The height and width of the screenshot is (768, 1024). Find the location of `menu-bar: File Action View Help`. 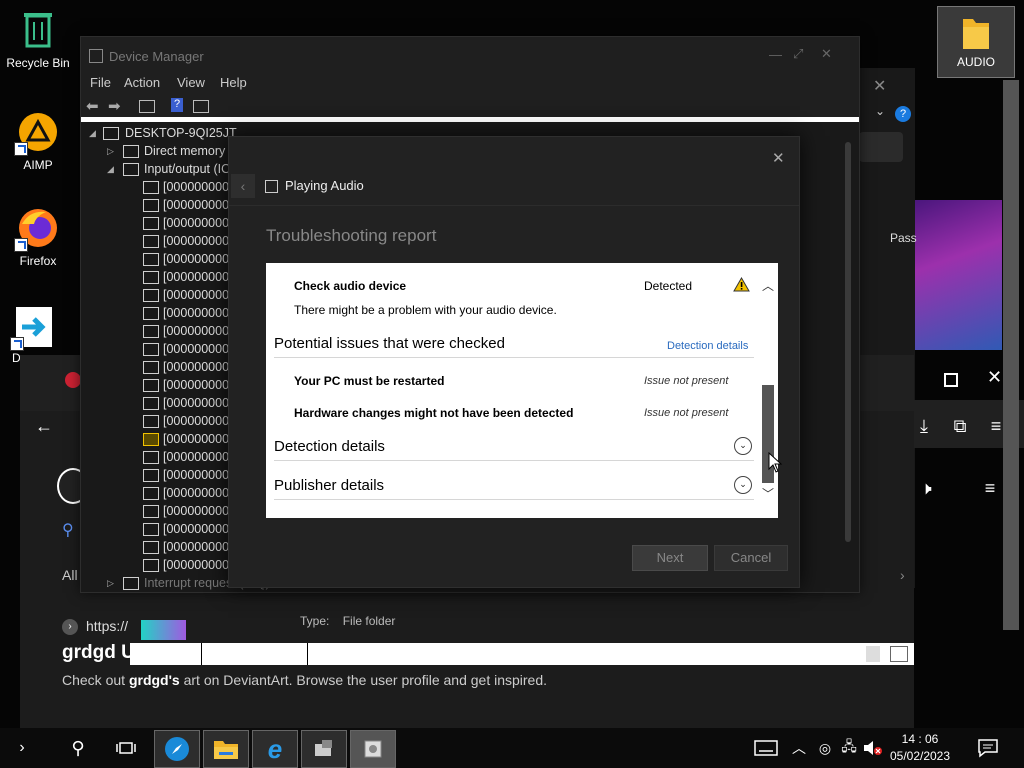

menu-bar: File Action View Help is located at coordinates (470, 84).